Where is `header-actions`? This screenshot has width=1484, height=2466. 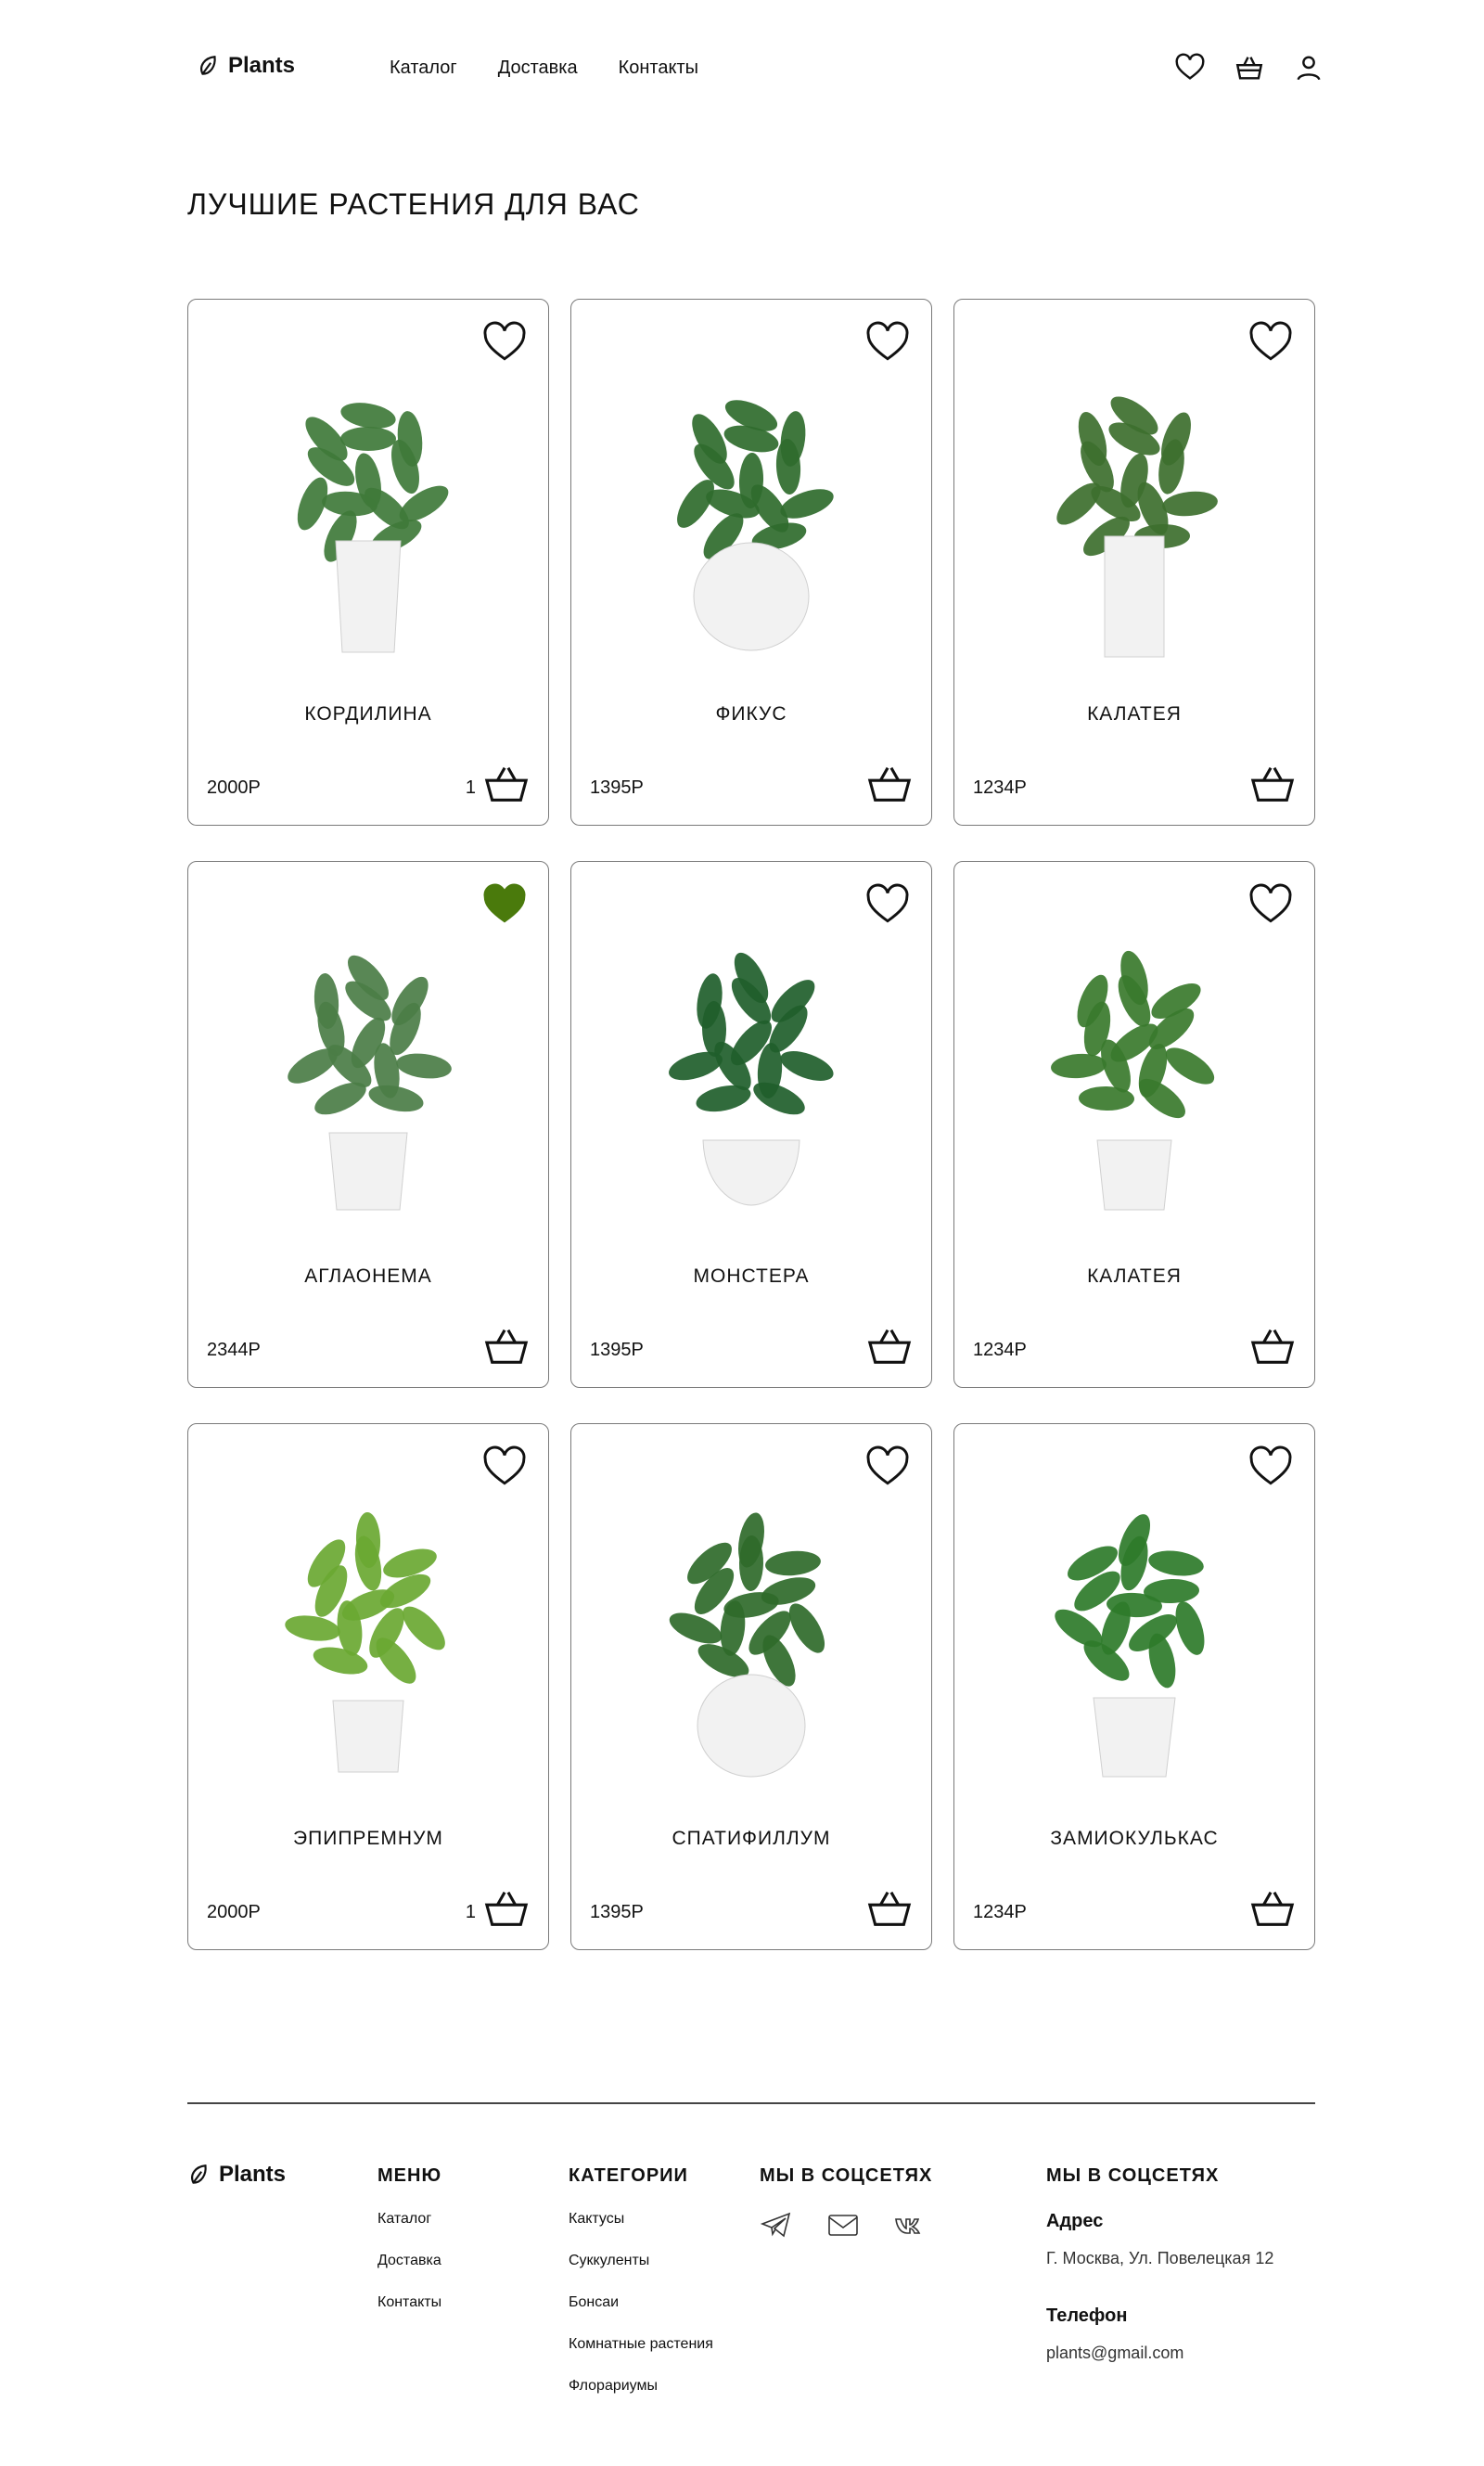
header-actions is located at coordinates (1249, 67).